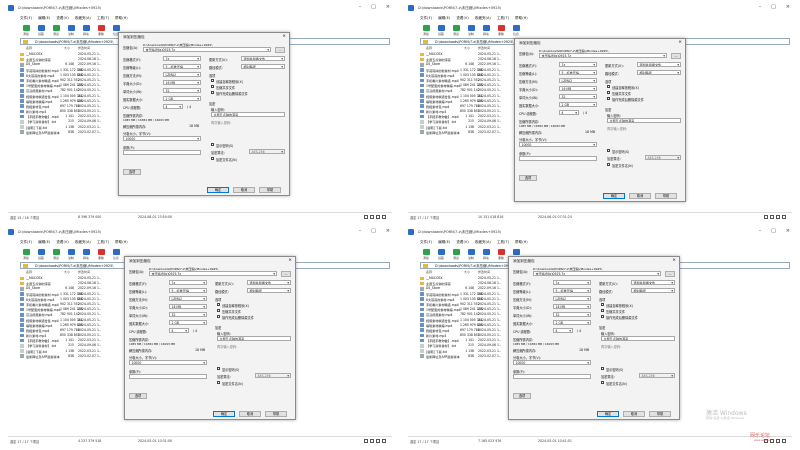  I want to click on close-icon: ×, so click(788, 7).